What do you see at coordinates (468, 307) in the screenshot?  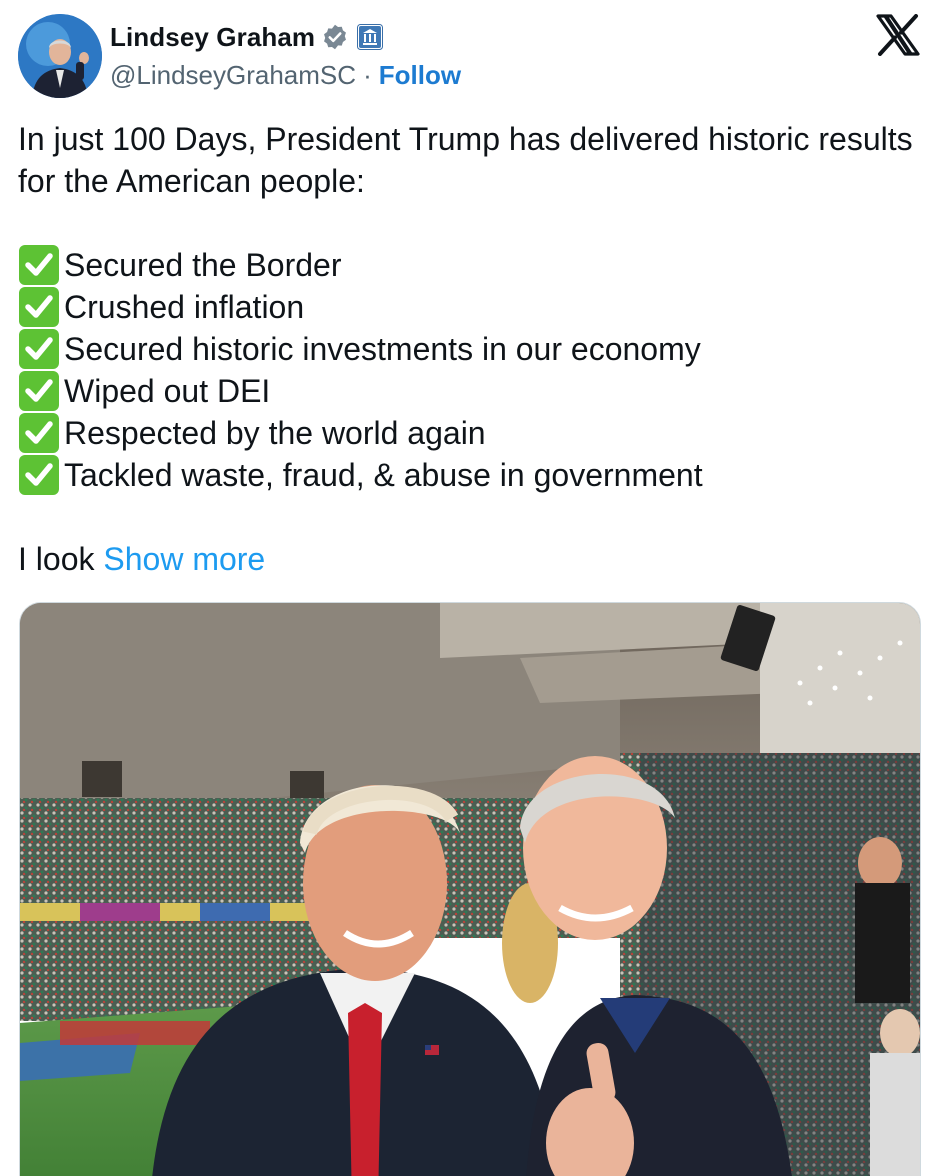 I see `checklist-item: Crushed inflation` at bounding box center [468, 307].